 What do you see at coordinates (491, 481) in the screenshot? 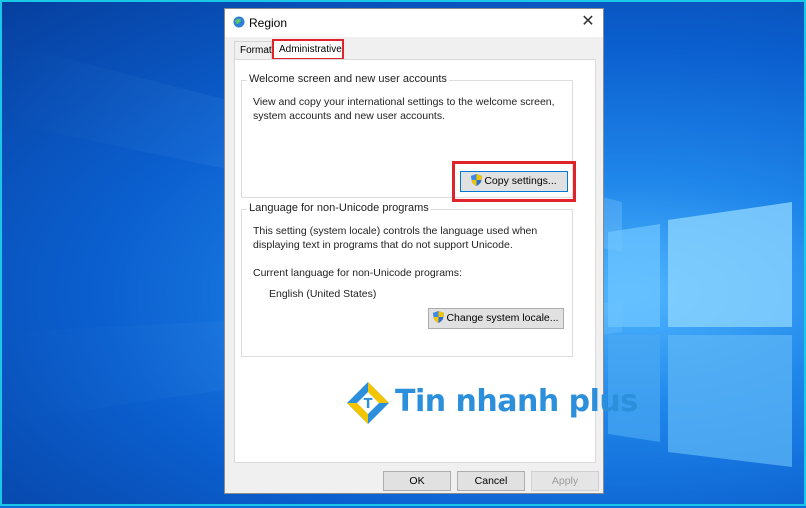
I see `cancel-button: Cancel` at bounding box center [491, 481].